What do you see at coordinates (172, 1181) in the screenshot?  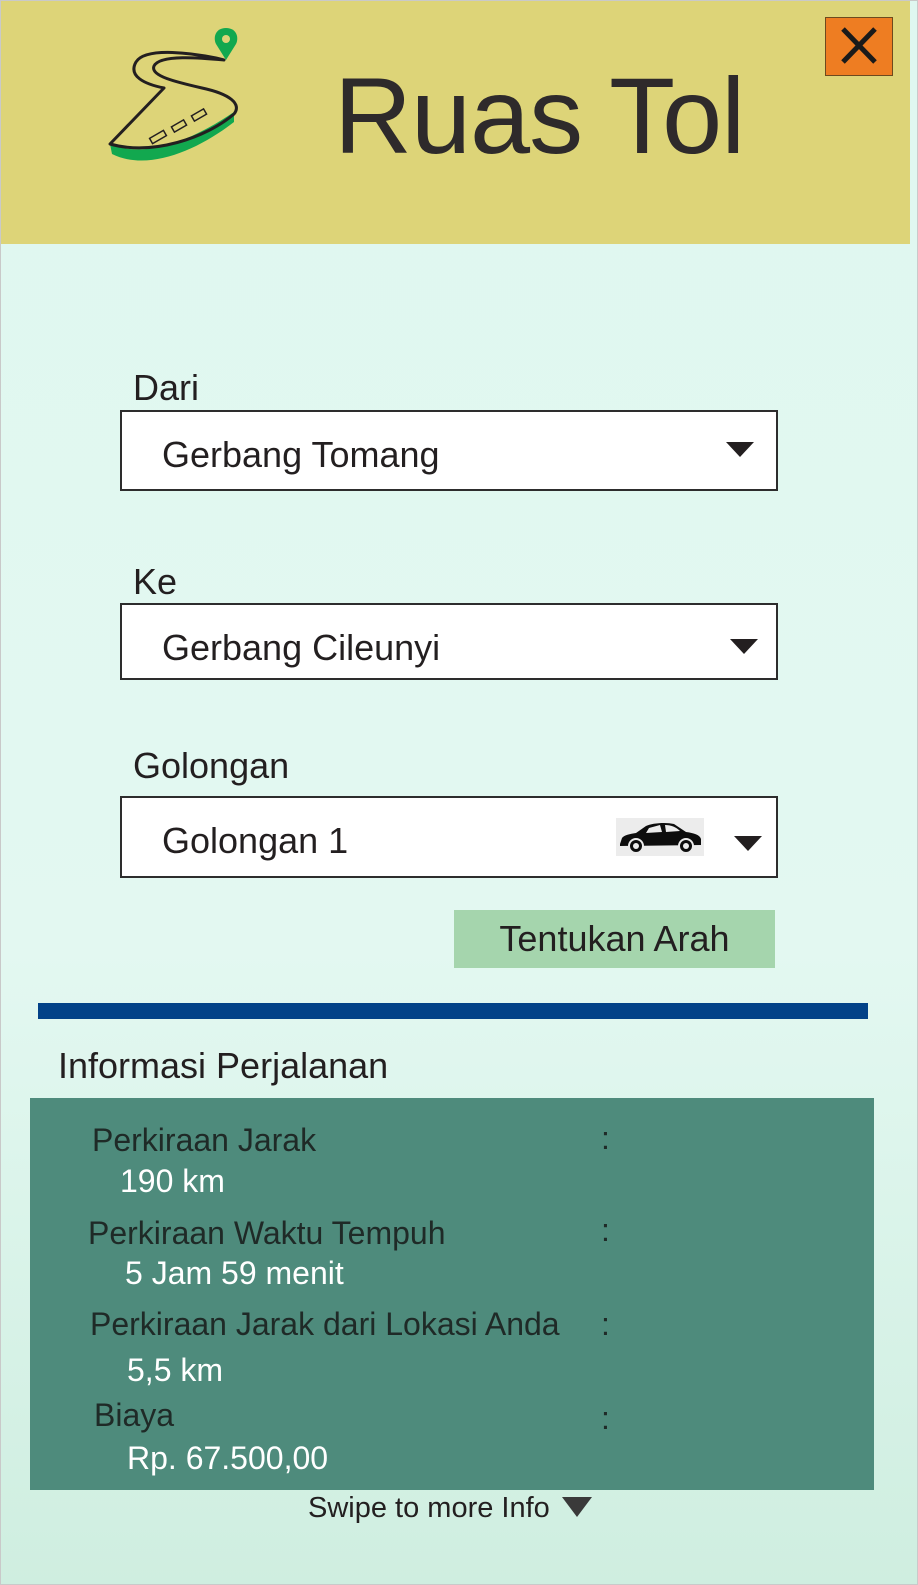 I see `distance-value: 190 km` at bounding box center [172, 1181].